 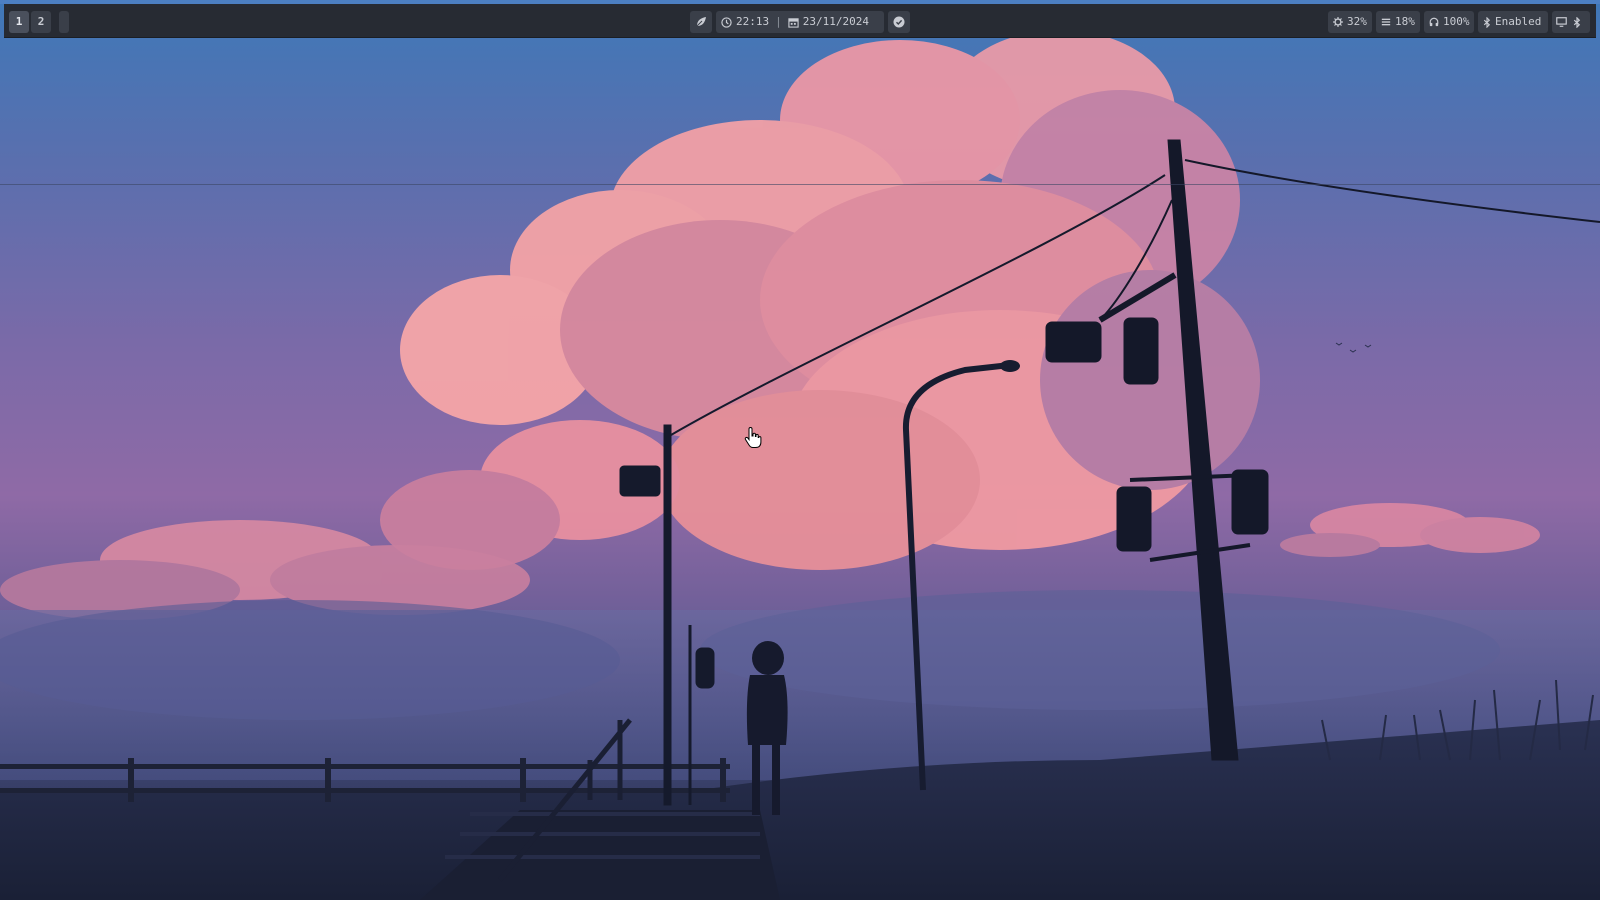 I want to click on workspace-1-label: 1, so click(x=19, y=21).